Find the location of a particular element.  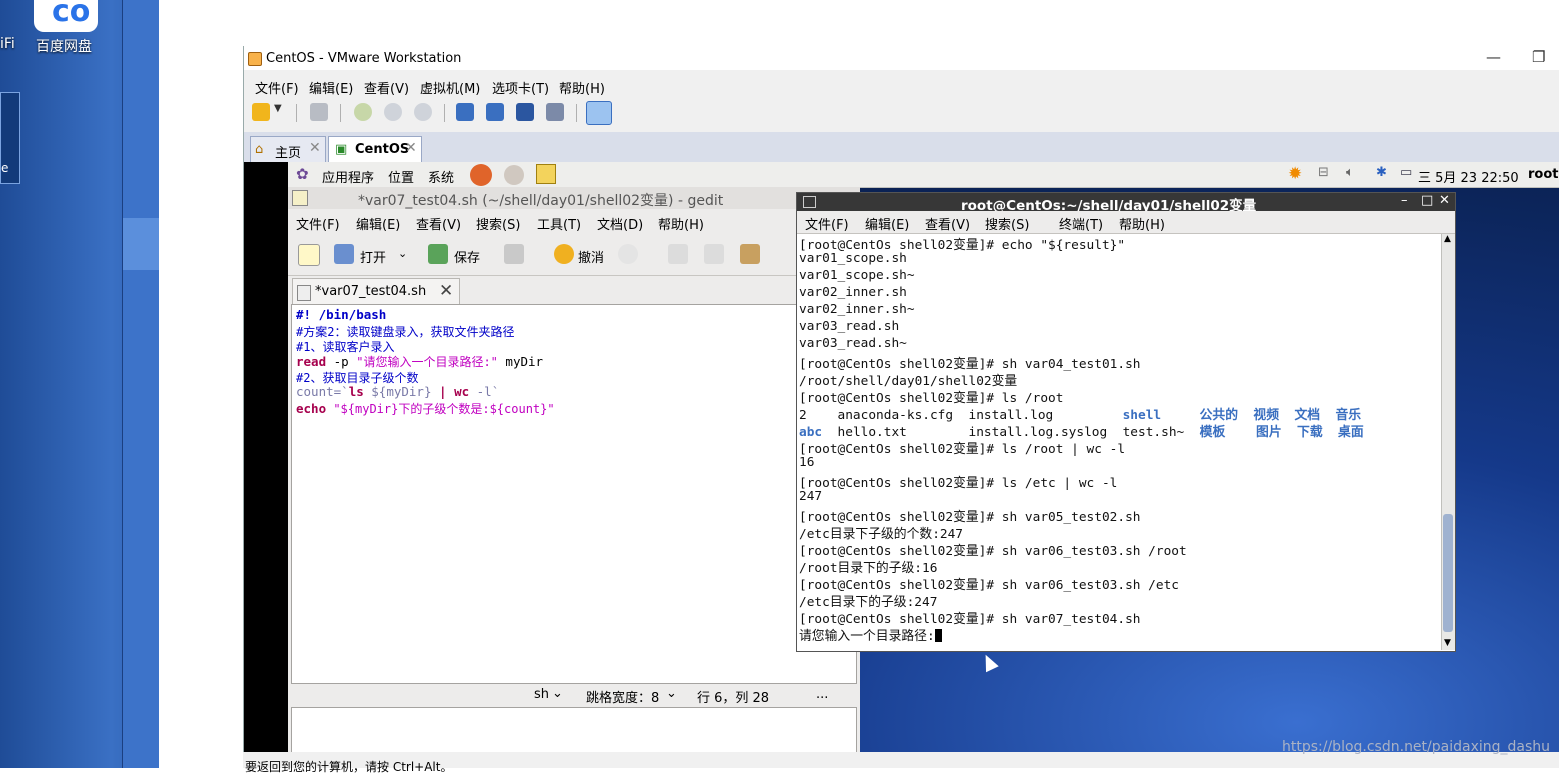

gedit-menu-edit: 编辑(E) is located at coordinates (378, 223).